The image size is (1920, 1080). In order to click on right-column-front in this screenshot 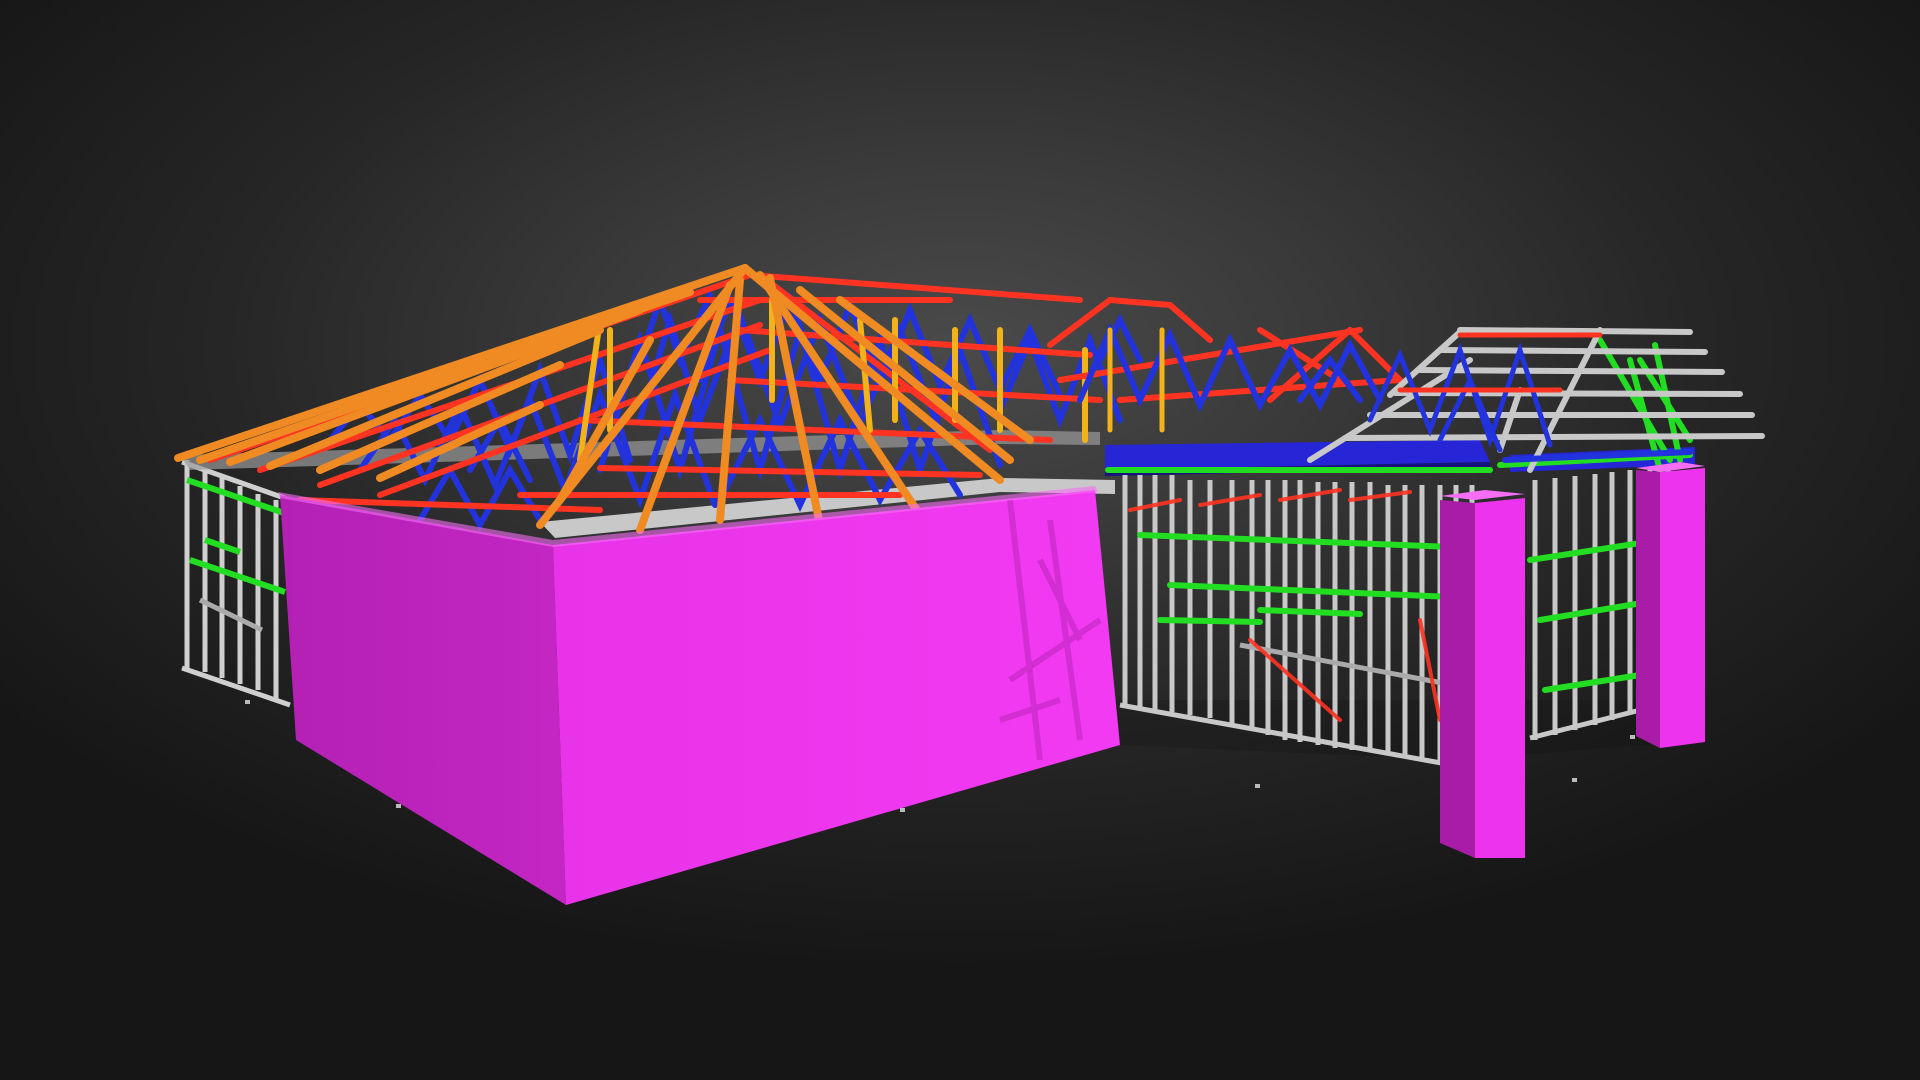, I will do `click(1482, 674)`.